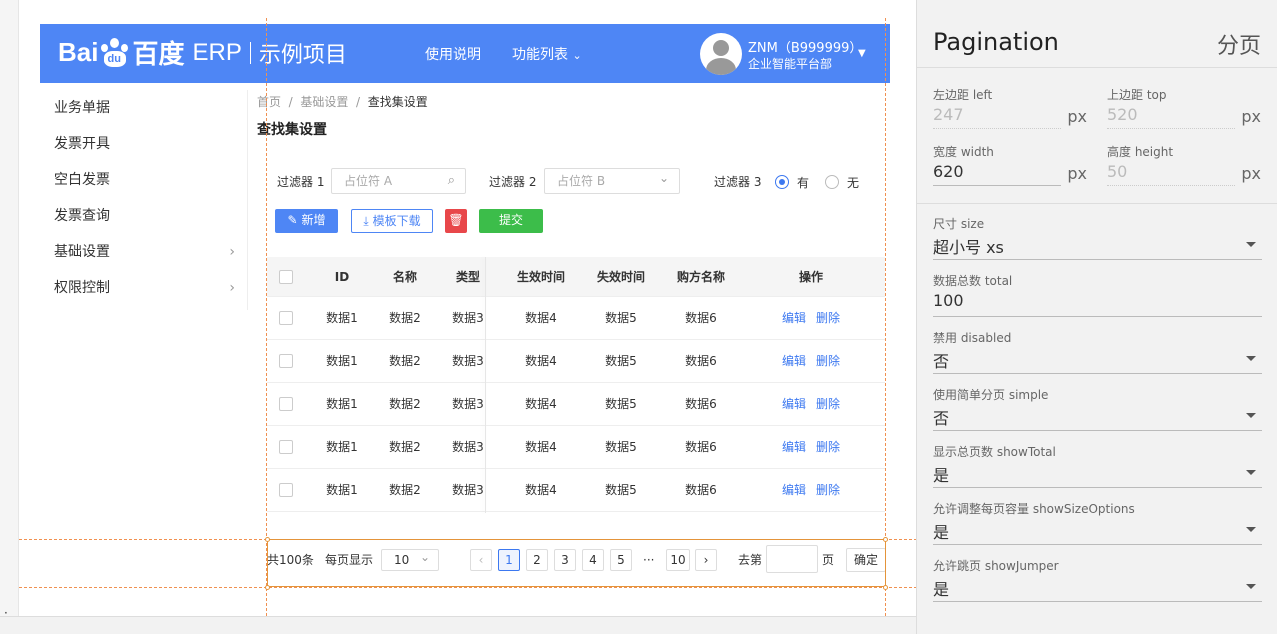 The height and width of the screenshot is (634, 1277). I want to click on col-type: 类型, so click(467, 277).